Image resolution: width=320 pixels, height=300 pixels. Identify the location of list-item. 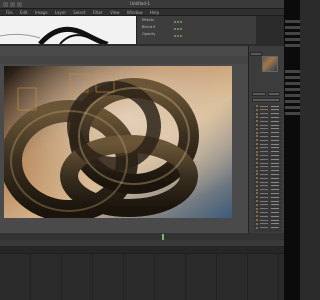
(268, 228).